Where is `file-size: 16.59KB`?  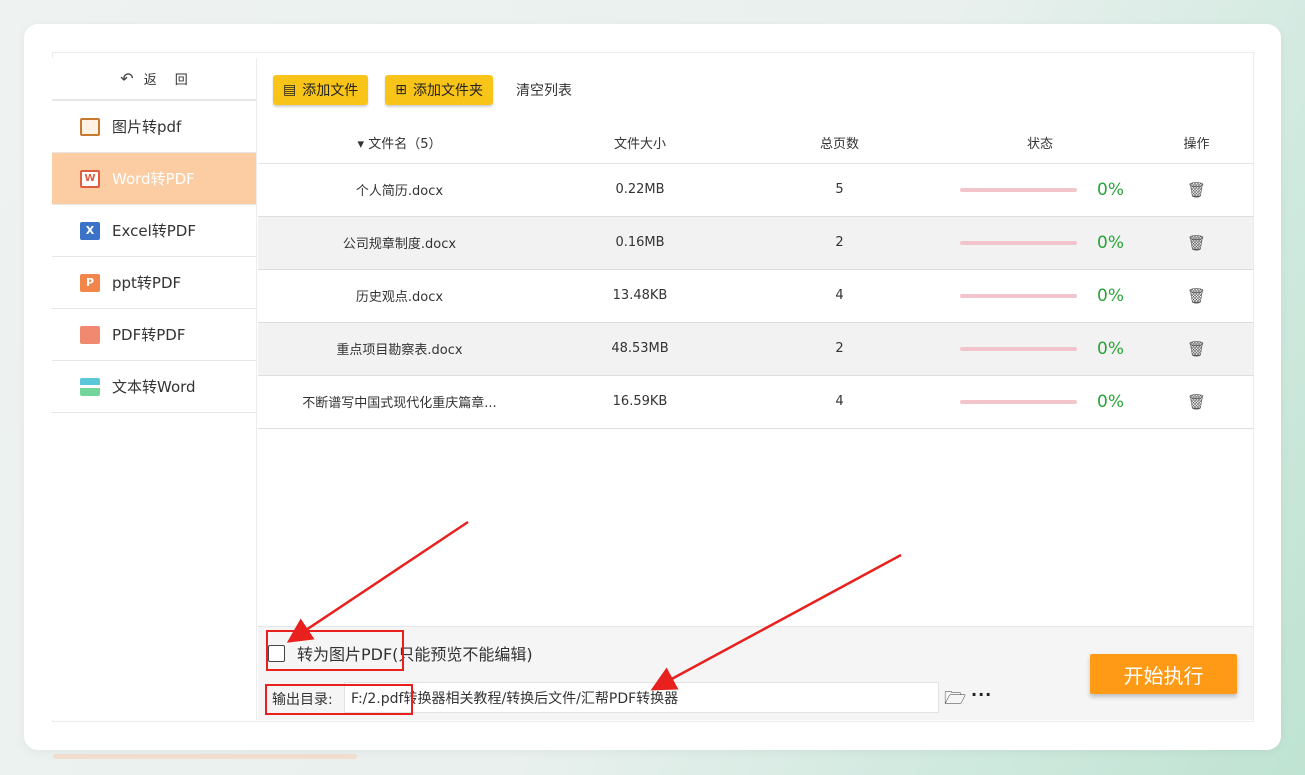
file-size: 16.59KB is located at coordinates (640, 401).